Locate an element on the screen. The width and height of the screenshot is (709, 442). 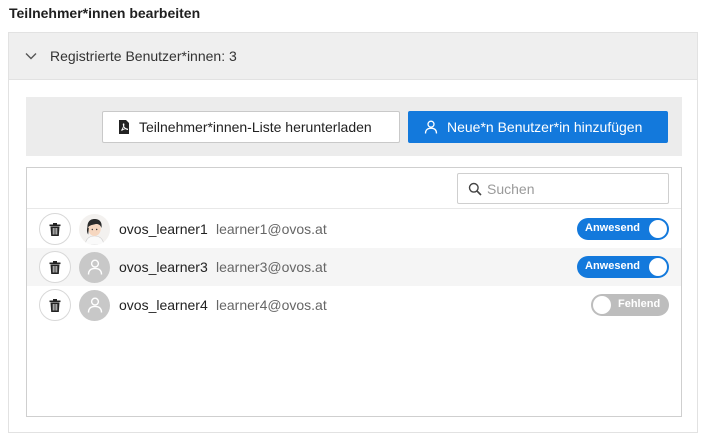
attendance-toggle: Fehlend is located at coordinates (630, 305).